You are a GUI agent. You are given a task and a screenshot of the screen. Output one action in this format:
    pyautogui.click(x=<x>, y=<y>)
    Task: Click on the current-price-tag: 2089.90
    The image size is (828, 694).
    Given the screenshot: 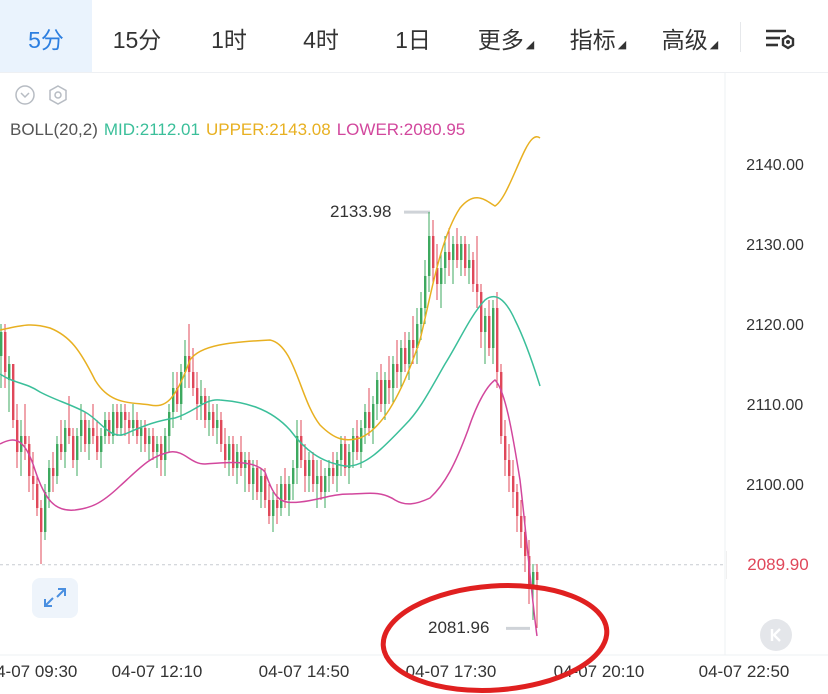 What is the action you would take?
    pyautogui.click(x=777, y=565)
    